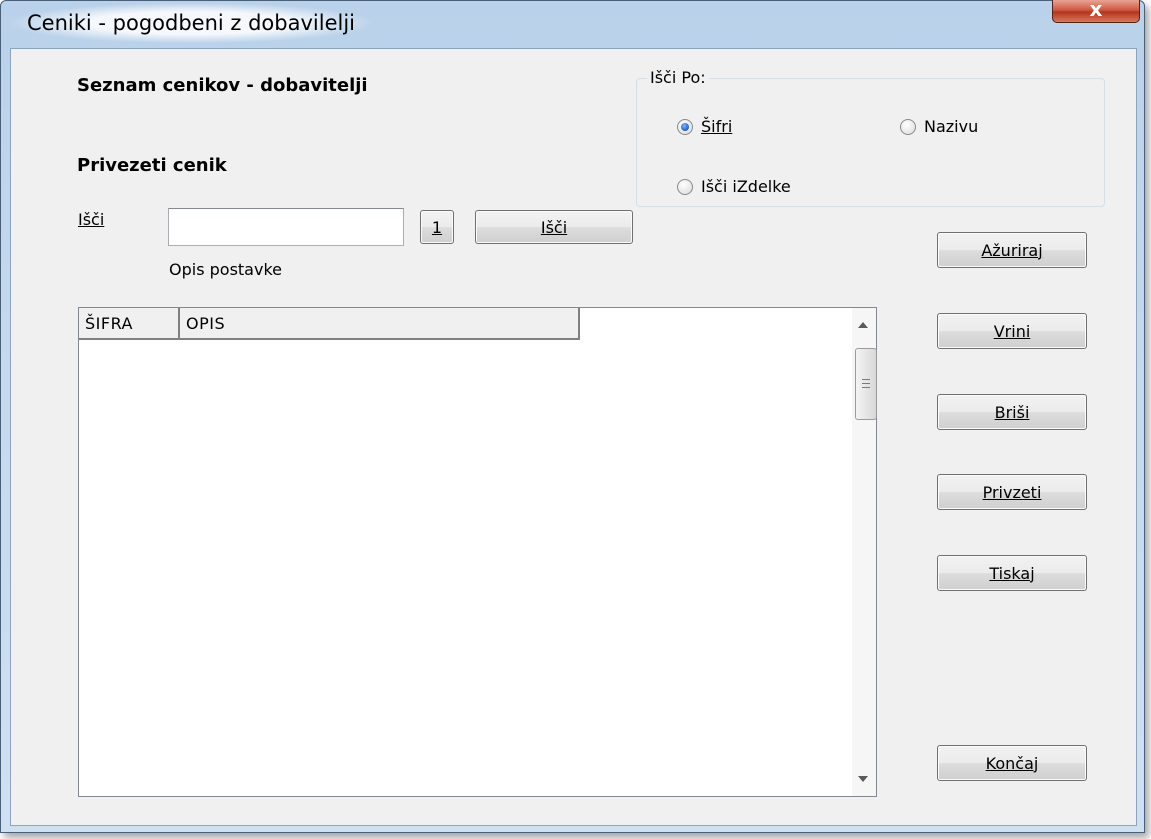 Image resolution: width=1151 pixels, height=839 pixels. I want to click on insert-button: Vrini, so click(1012, 331).